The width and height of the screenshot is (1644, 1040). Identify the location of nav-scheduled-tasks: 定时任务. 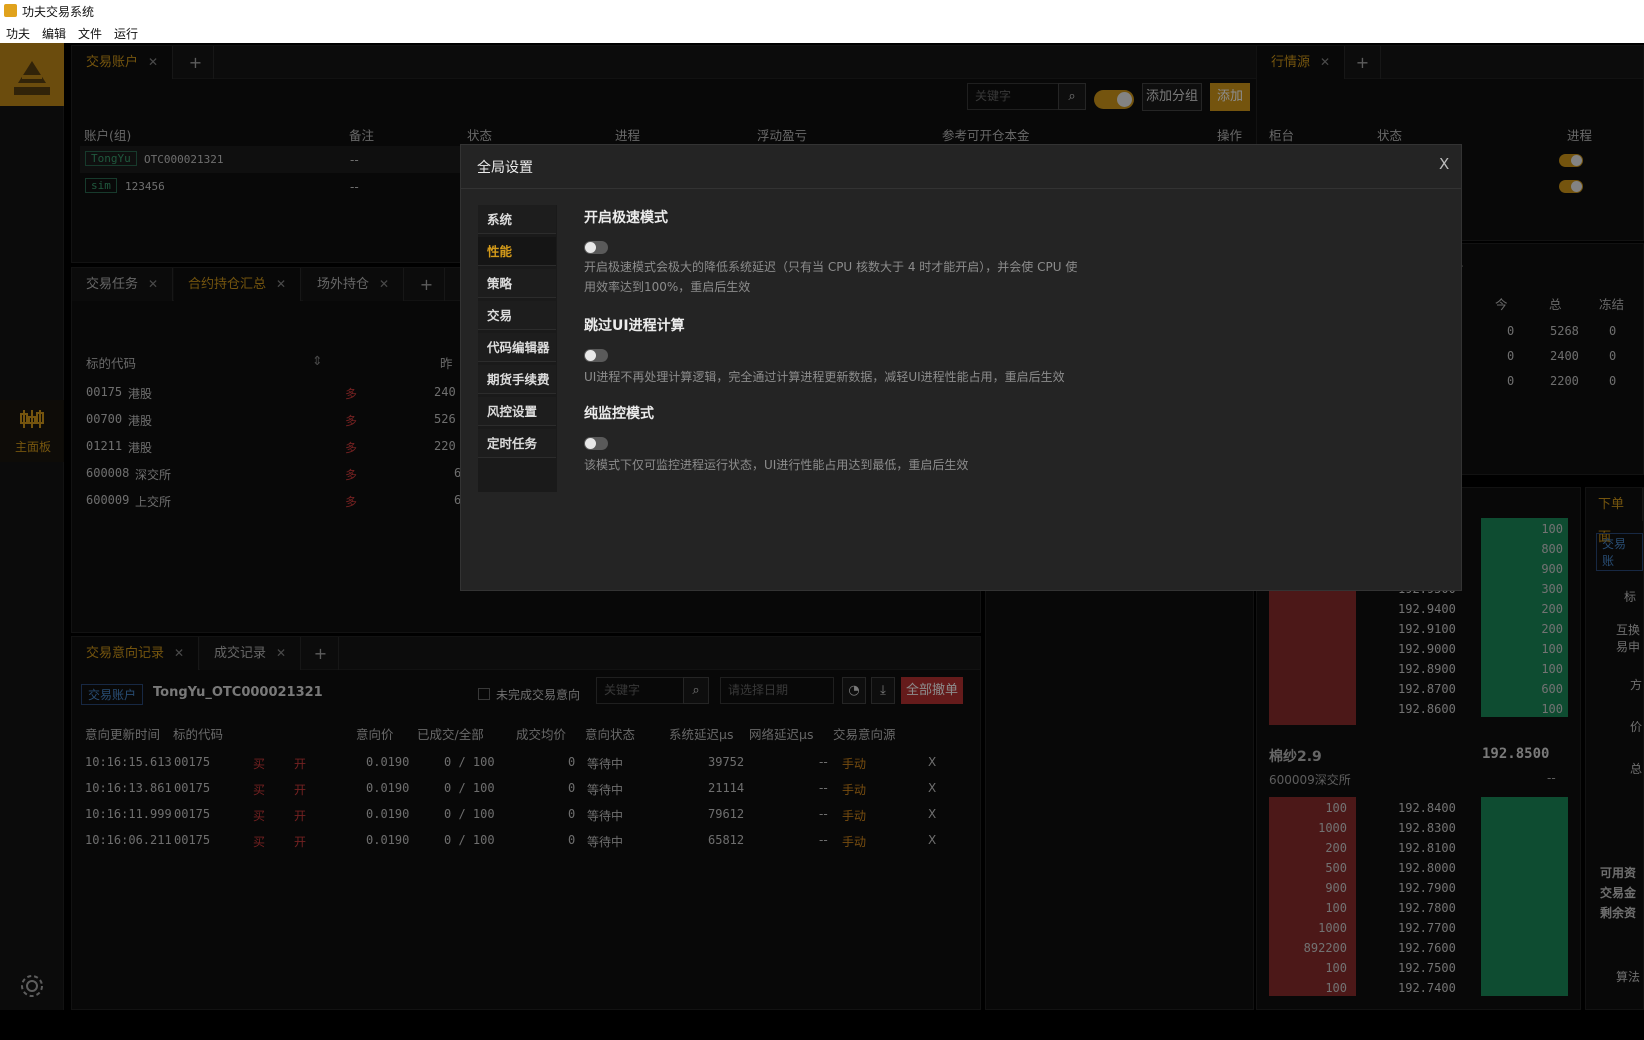
(517, 443).